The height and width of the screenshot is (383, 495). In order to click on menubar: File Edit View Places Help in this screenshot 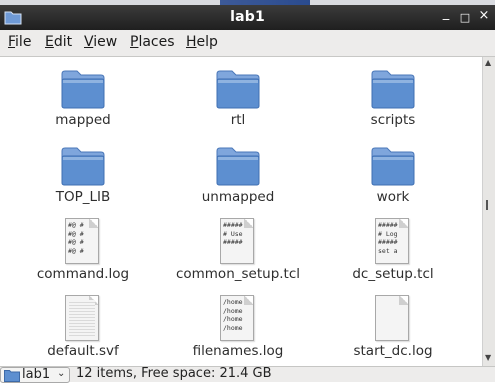, I will do `click(247, 43)`.